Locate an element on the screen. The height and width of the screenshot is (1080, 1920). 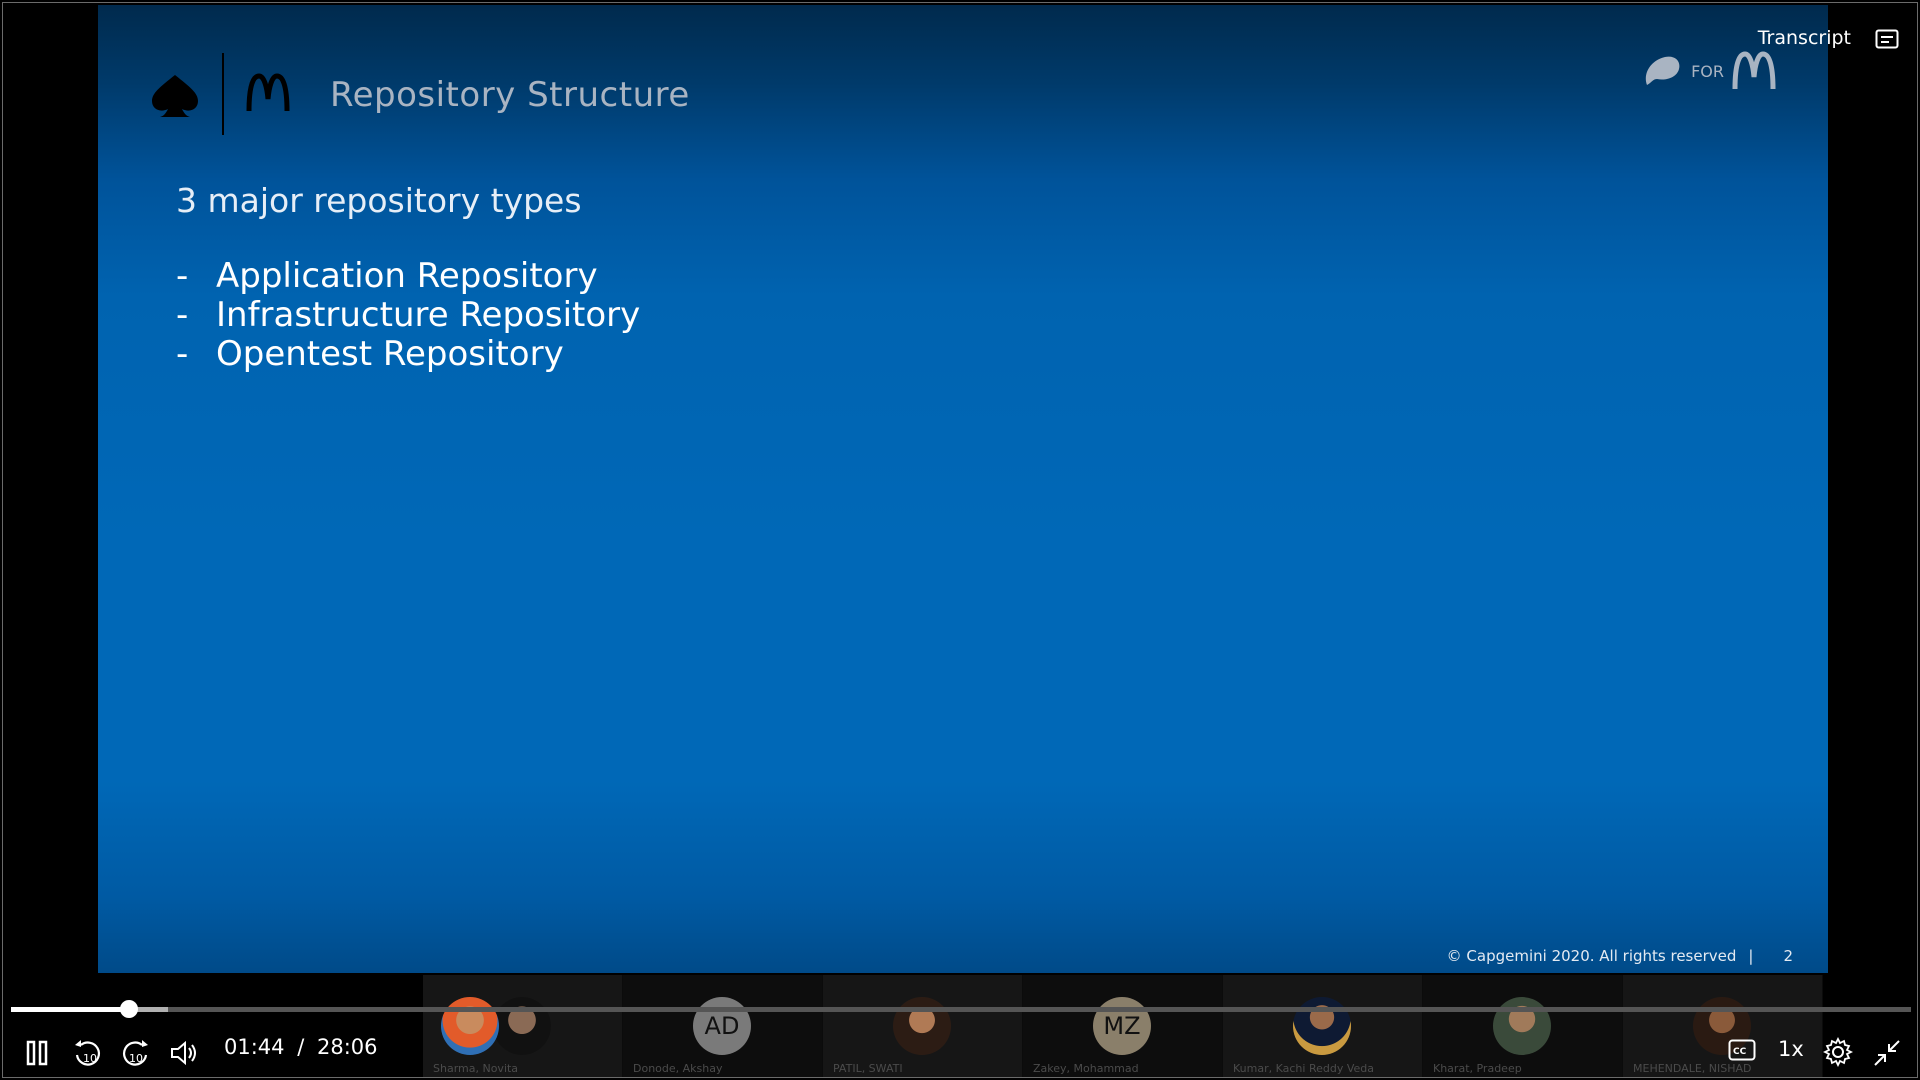
bullet-text: Application Repository is located at coordinates (407, 276).